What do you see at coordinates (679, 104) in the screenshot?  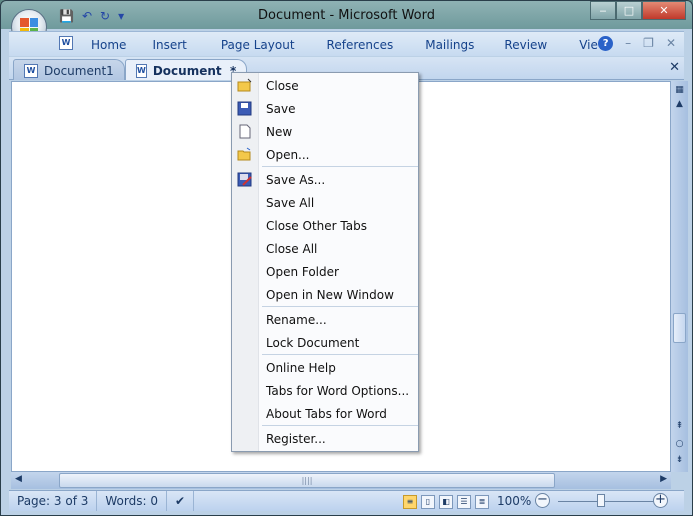 I see `scroll-up-icon: ▲` at bounding box center [679, 104].